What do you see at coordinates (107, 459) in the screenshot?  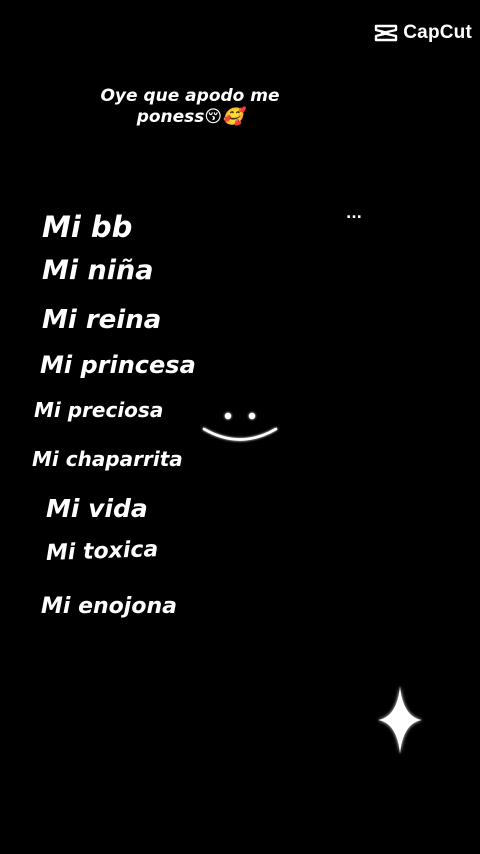 I see `nickname-item: Mi chaparrita` at bounding box center [107, 459].